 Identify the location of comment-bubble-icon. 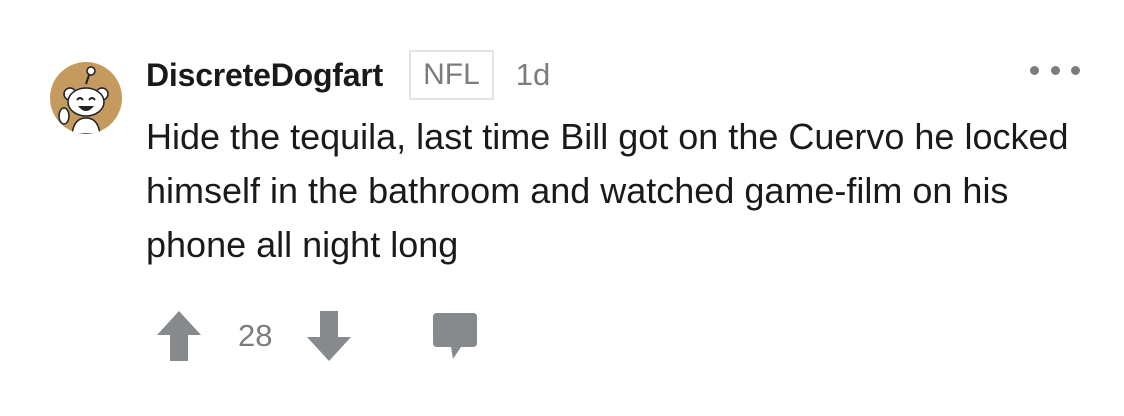
(455, 336).